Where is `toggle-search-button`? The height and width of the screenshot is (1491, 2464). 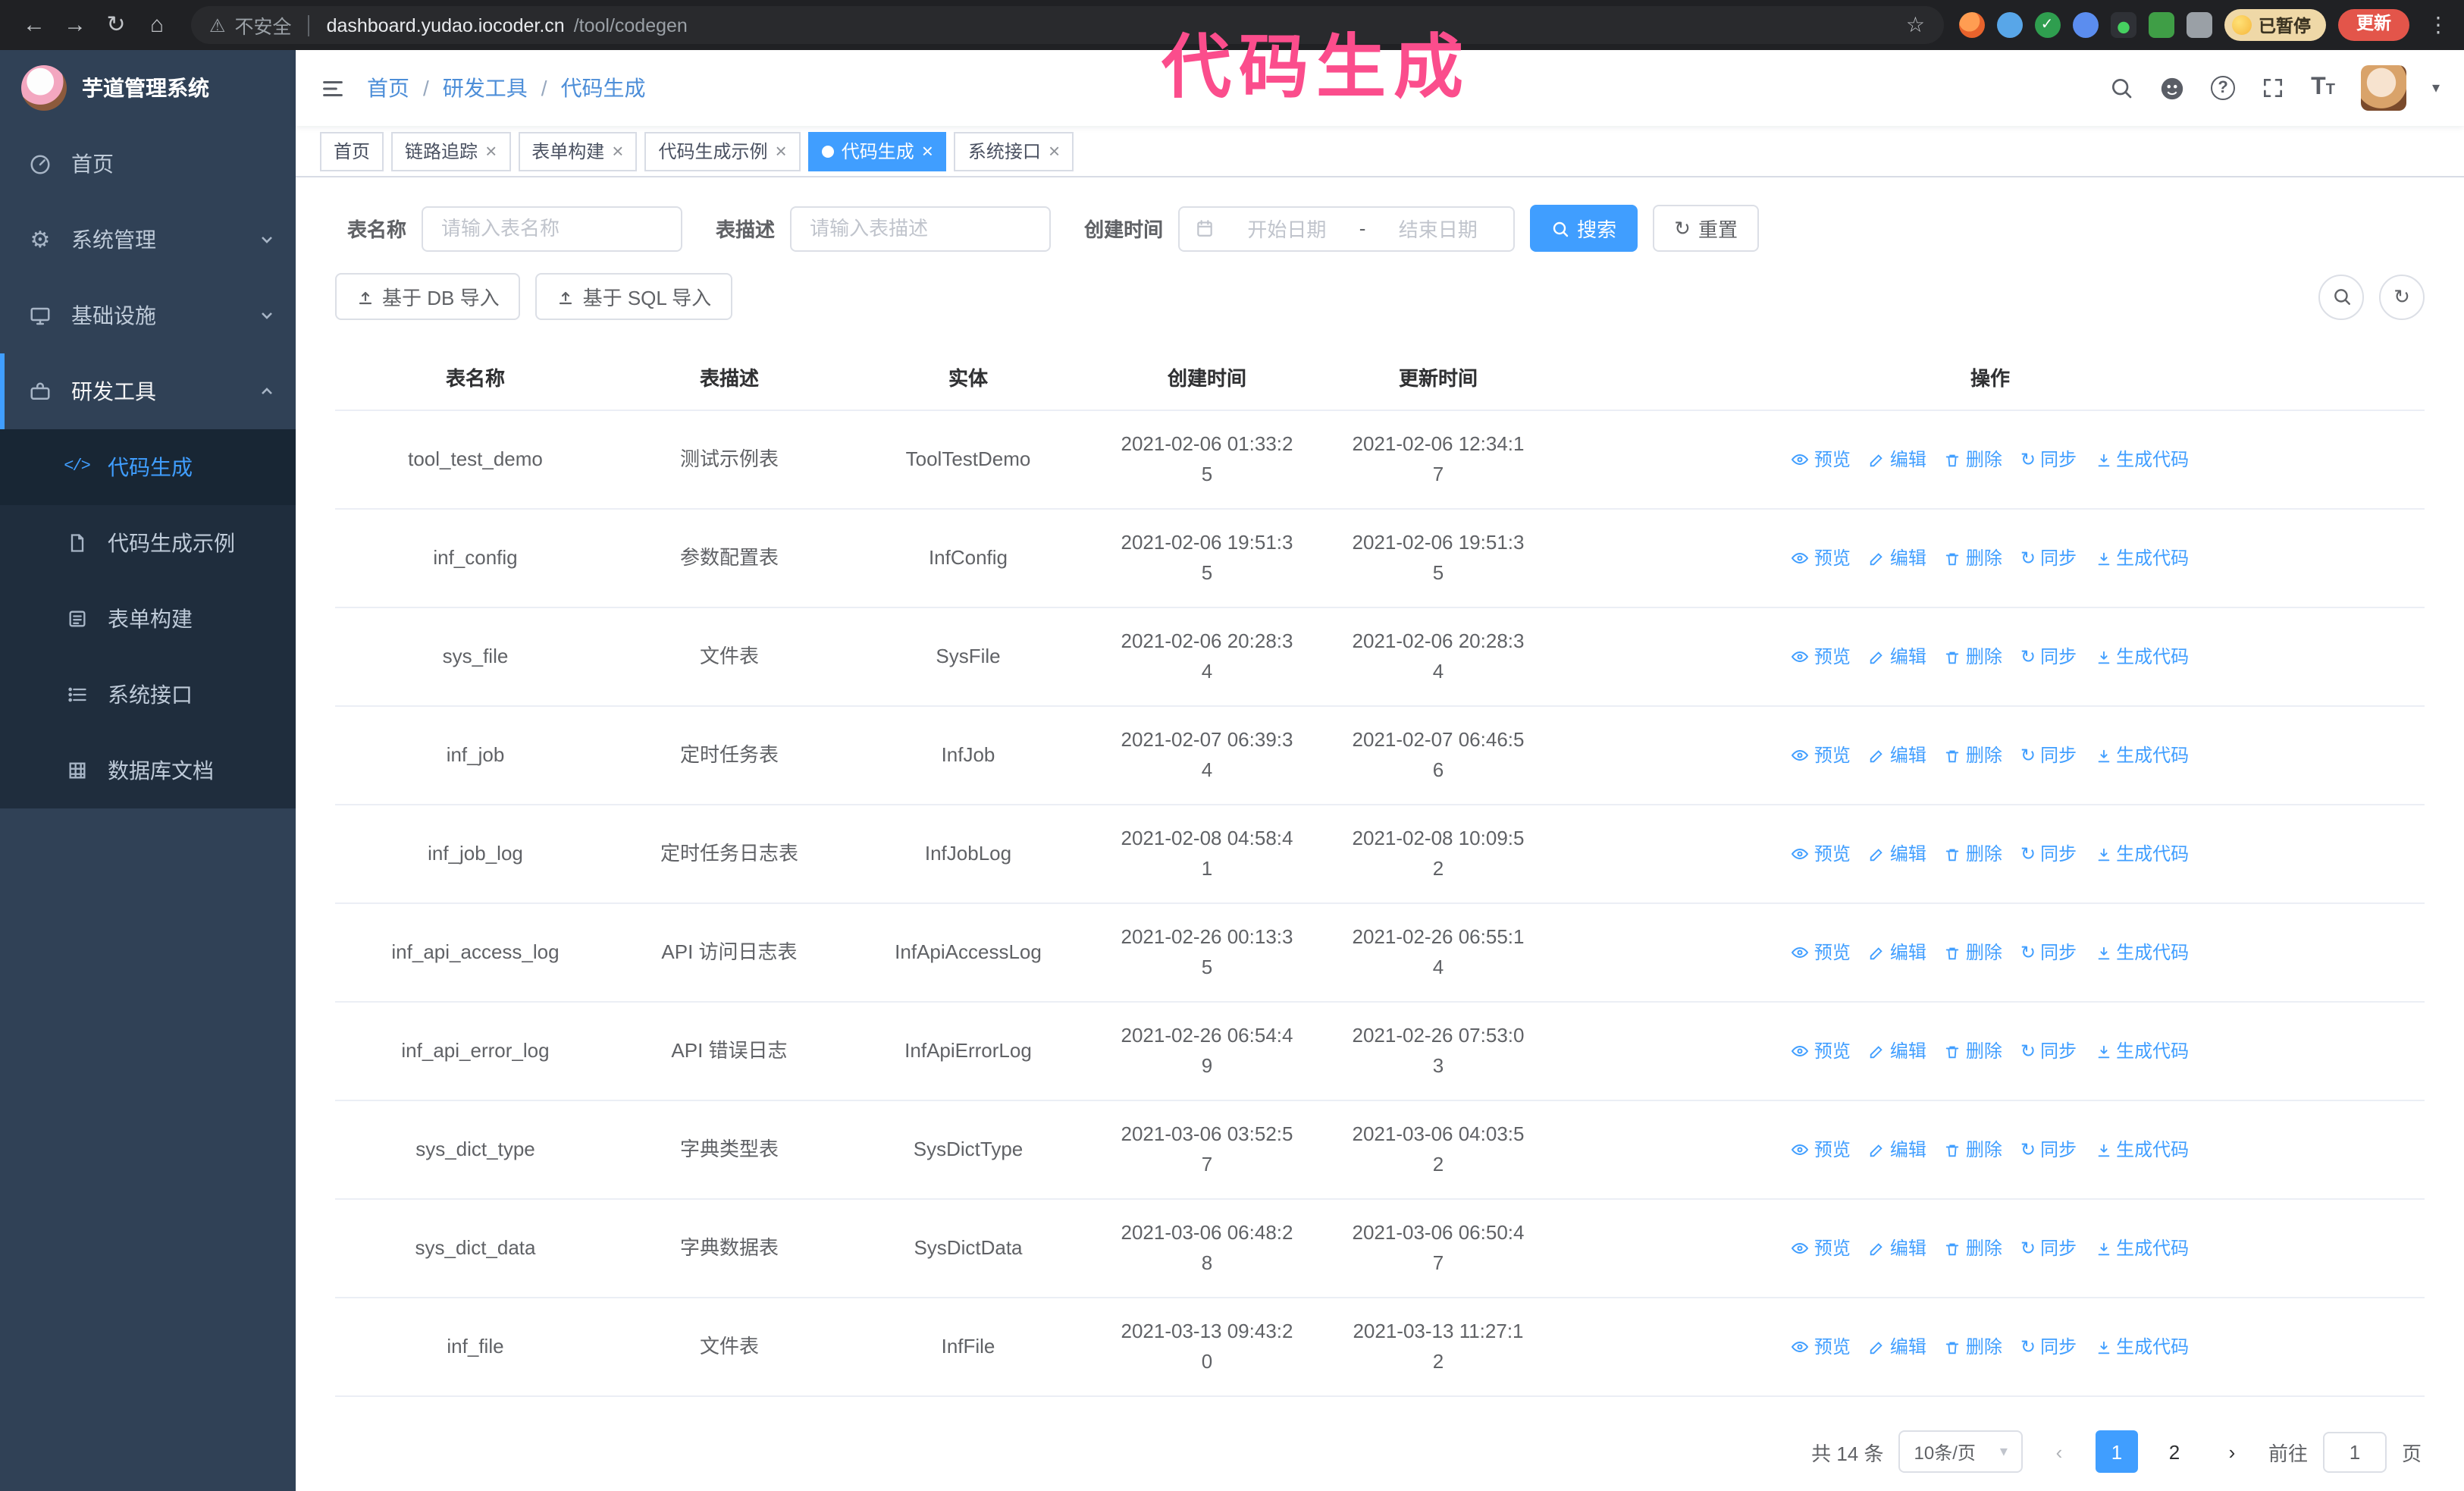 toggle-search-button is located at coordinates (2341, 296).